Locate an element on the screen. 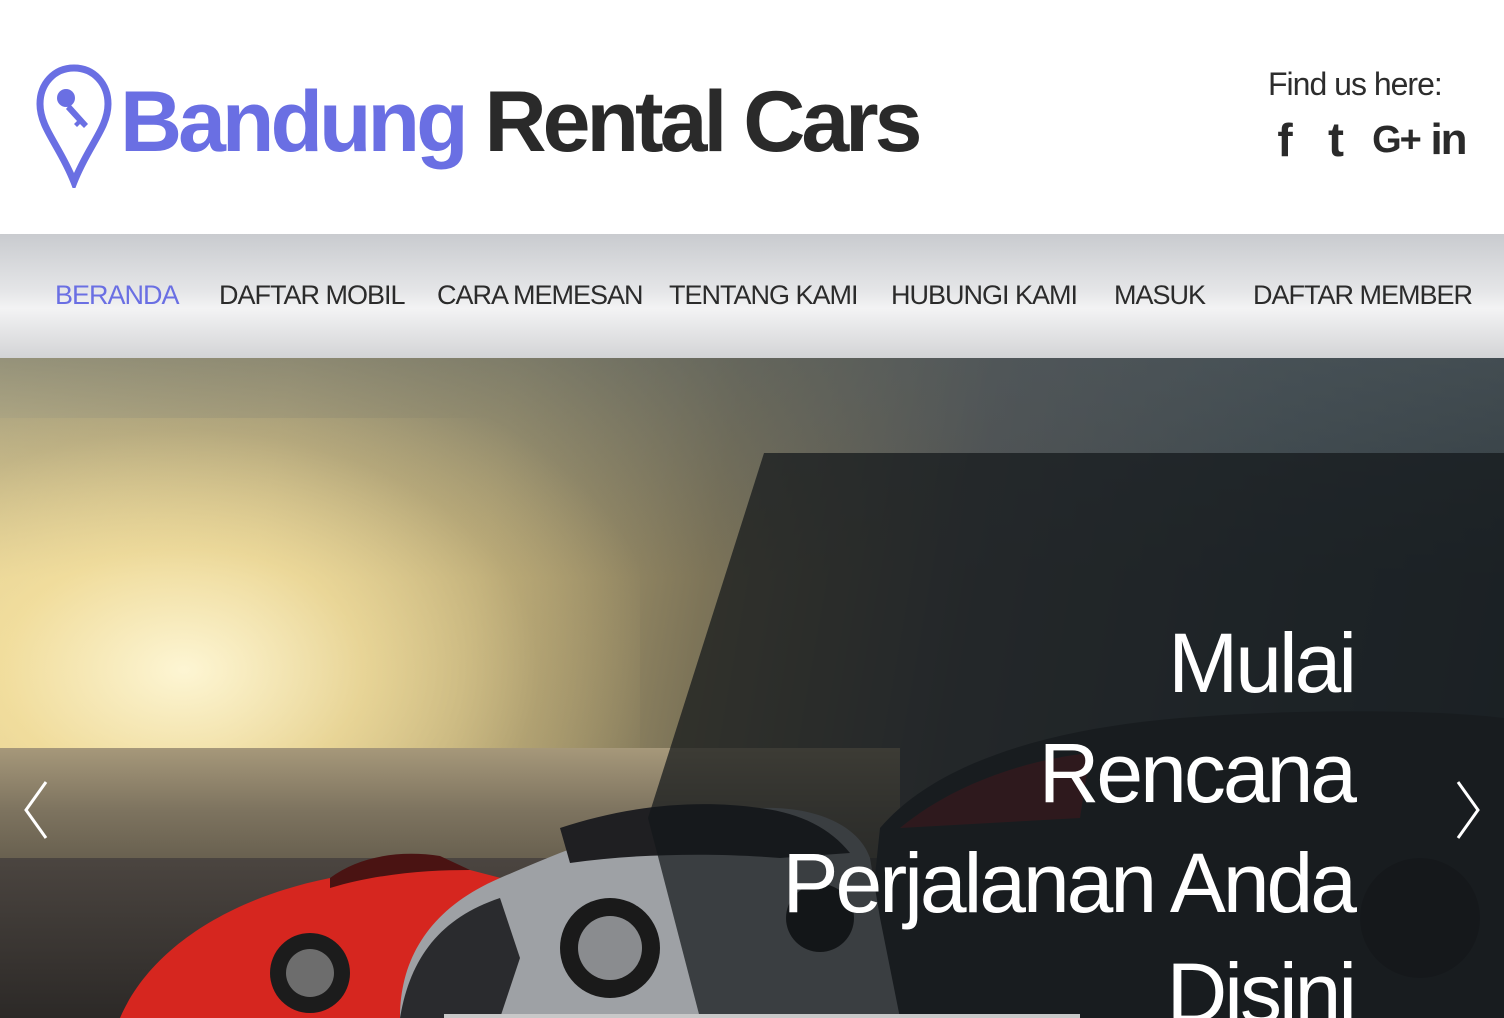 This screenshot has width=1504, height=1018. caption-line-4: Disini is located at coordinates (1261, 982).